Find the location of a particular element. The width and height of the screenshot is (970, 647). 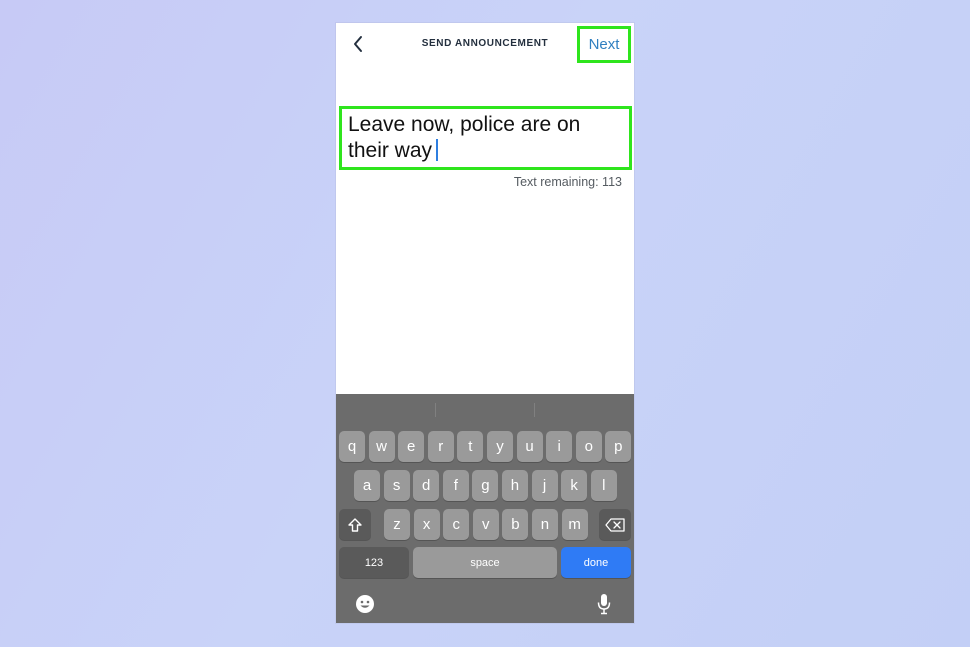

key-x: x is located at coordinates (426, 524).